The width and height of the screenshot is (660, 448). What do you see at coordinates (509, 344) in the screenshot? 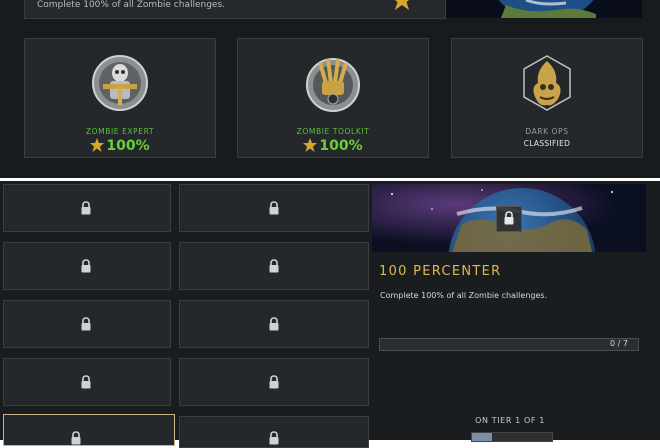
I see `challenge-progress-bar` at bounding box center [509, 344].